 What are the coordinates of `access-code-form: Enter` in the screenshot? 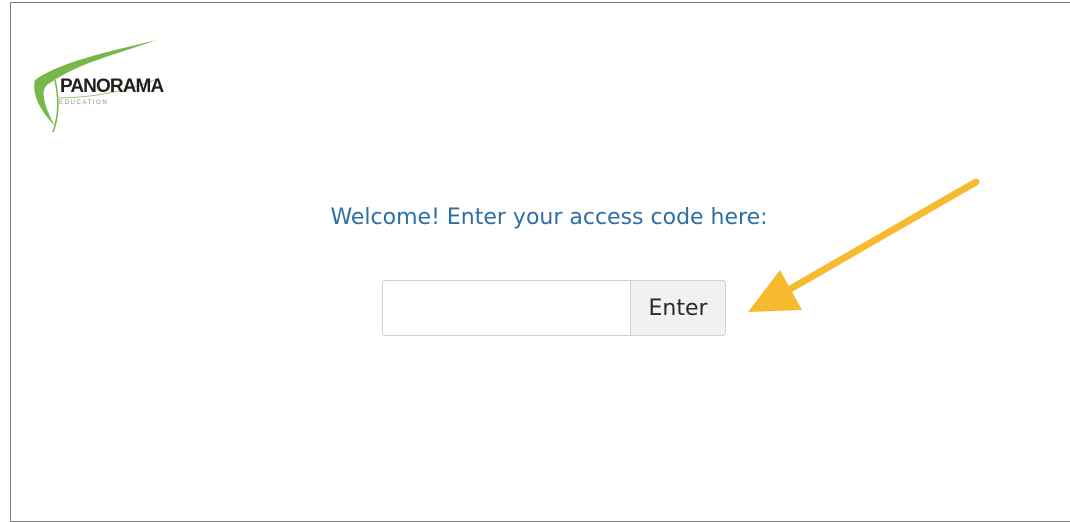 It's located at (554, 308).